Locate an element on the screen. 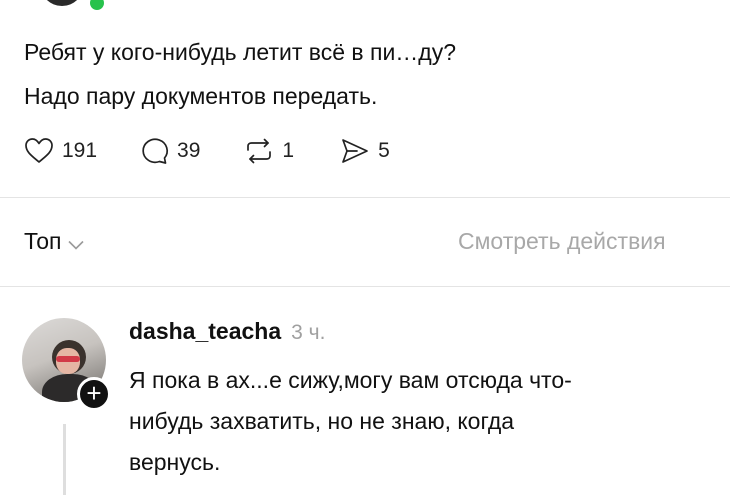  comment-timestamp: 3 ч. is located at coordinates (308, 332).